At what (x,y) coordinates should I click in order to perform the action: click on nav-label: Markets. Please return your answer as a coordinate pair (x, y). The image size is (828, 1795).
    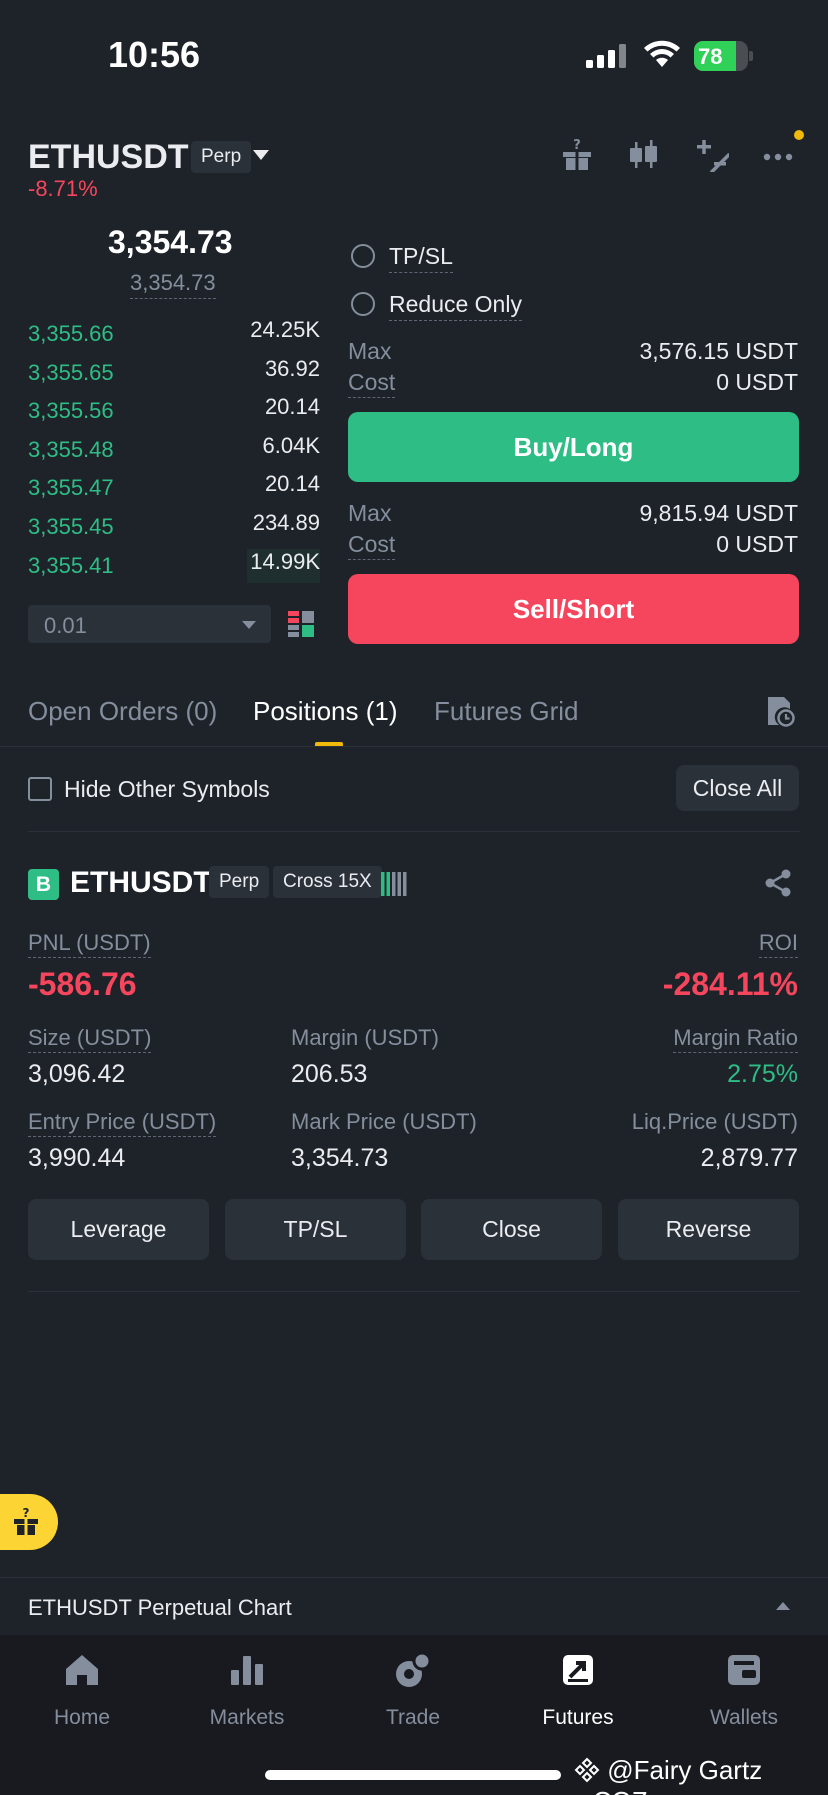
    Looking at the image, I should click on (247, 1717).